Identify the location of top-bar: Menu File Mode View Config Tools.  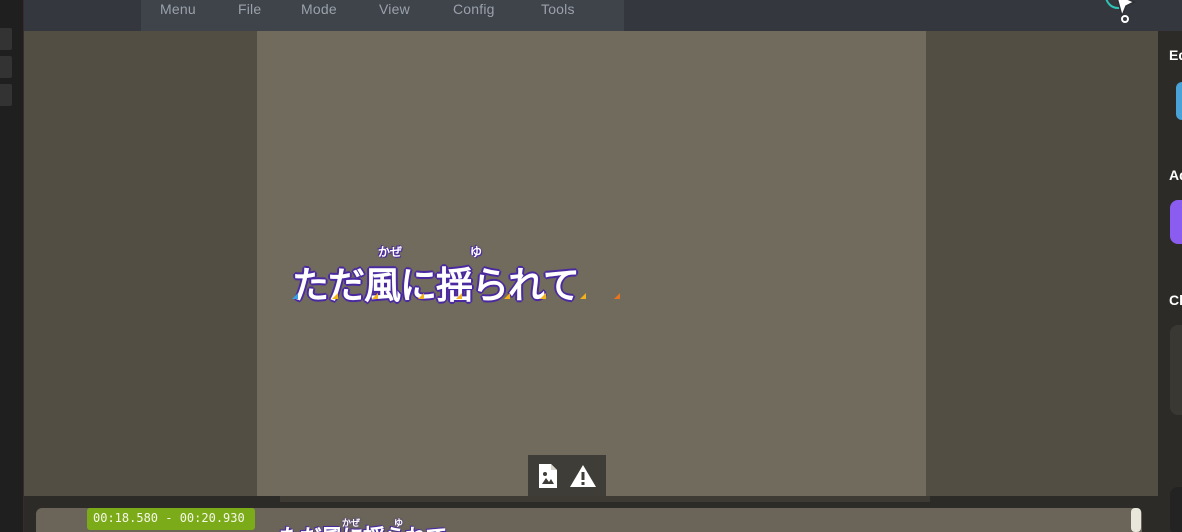
(603, 15).